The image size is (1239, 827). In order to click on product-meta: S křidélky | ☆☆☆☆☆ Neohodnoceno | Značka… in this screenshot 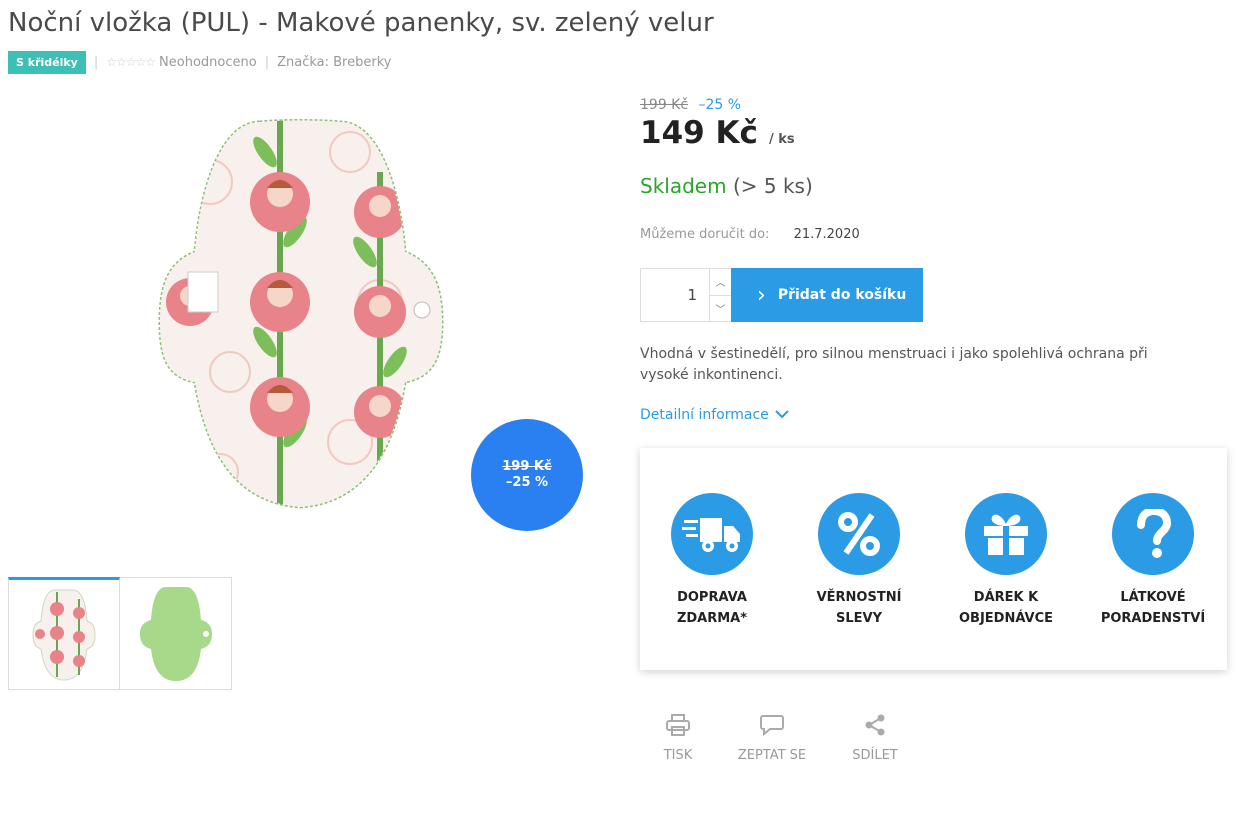, I will do `click(199, 62)`.